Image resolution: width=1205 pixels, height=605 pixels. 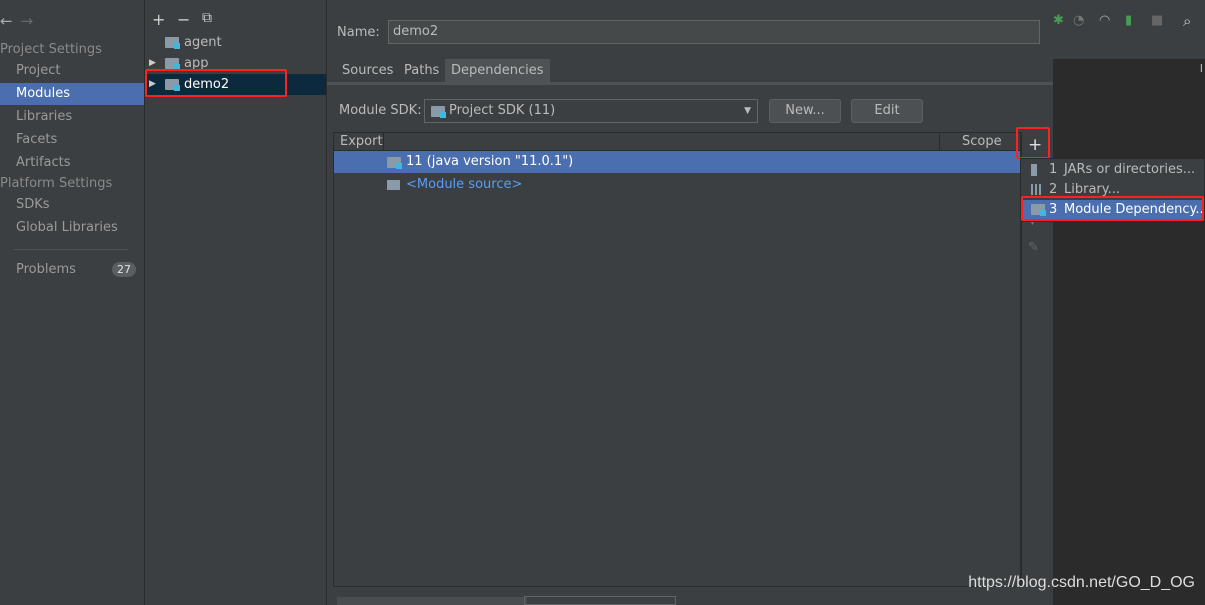 What do you see at coordinates (56, 183) in the screenshot?
I see `platform-settings-title: Platform Settings` at bounding box center [56, 183].